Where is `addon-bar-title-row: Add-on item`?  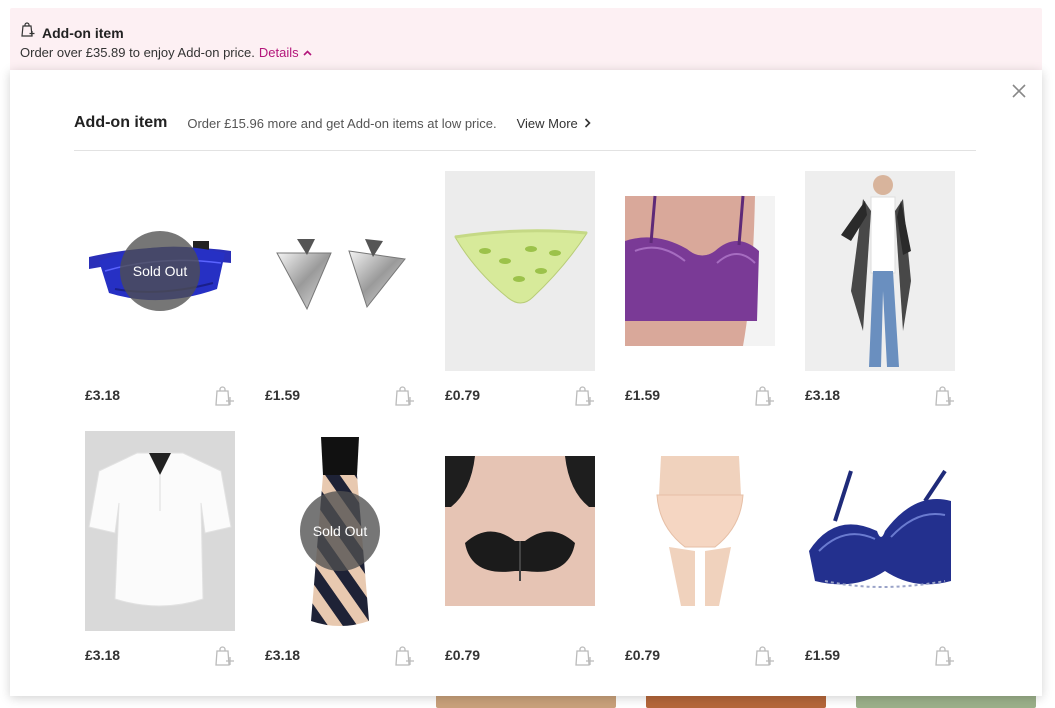
addon-bar-title-row: Add-on item is located at coordinates (72, 32).